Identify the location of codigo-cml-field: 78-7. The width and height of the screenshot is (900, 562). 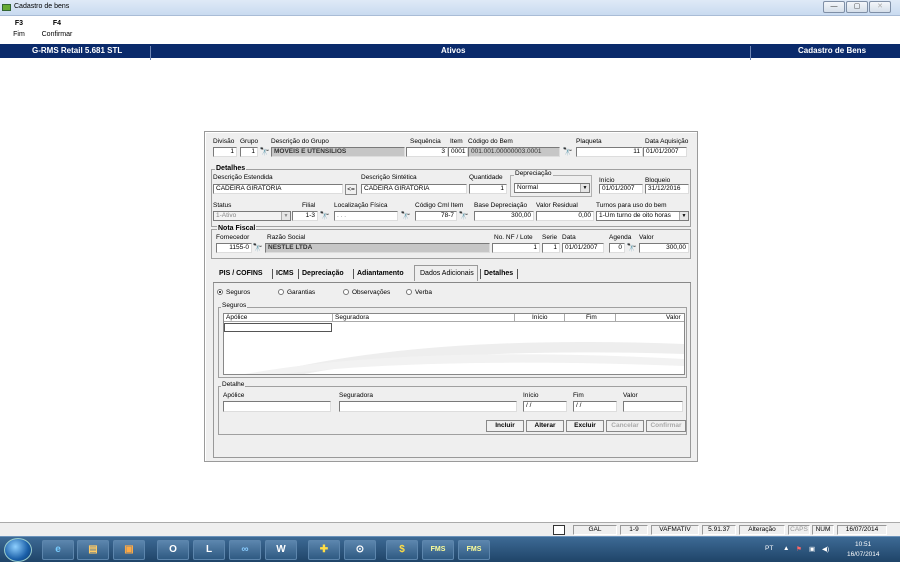
(436, 216).